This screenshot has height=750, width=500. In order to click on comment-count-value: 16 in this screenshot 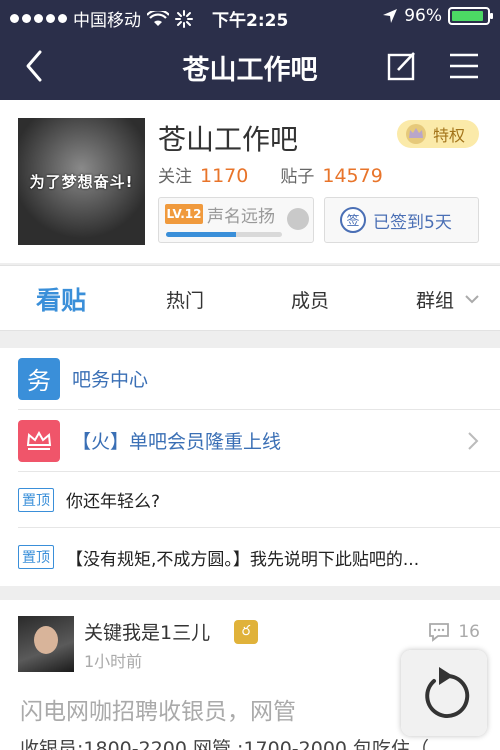, I will do `click(469, 632)`.